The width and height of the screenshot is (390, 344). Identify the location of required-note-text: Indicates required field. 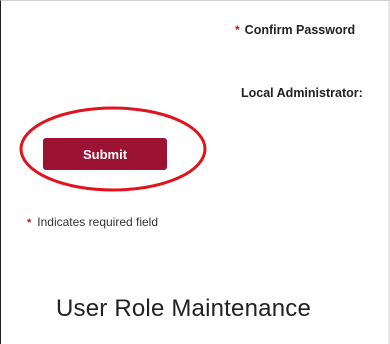
(98, 222).